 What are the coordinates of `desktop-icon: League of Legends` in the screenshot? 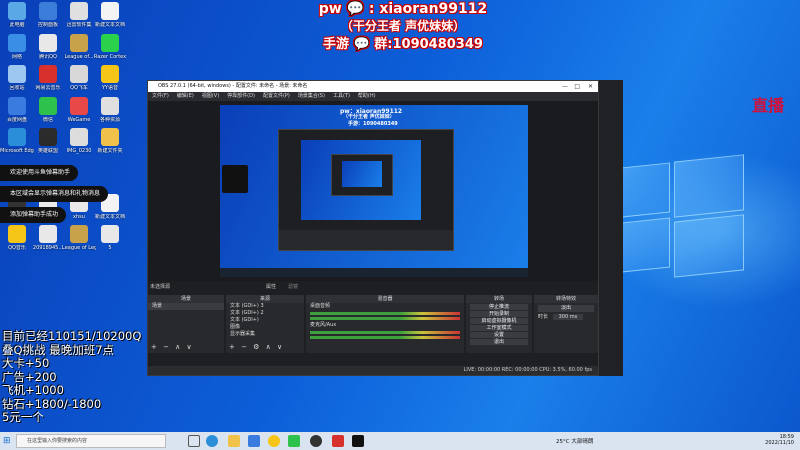 It's located at (79, 238).